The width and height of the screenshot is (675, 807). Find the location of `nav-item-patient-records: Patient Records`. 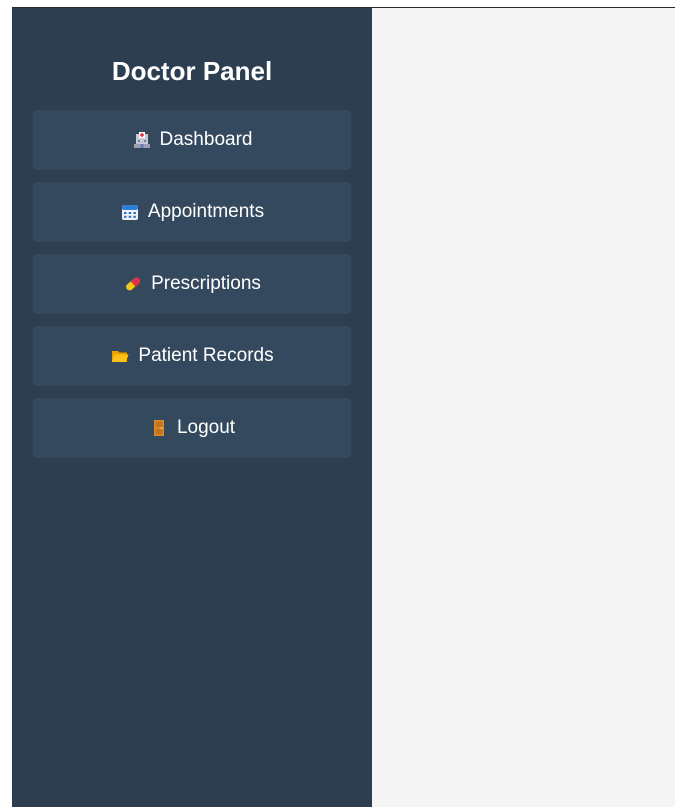

nav-item-patient-records: Patient Records is located at coordinates (192, 356).